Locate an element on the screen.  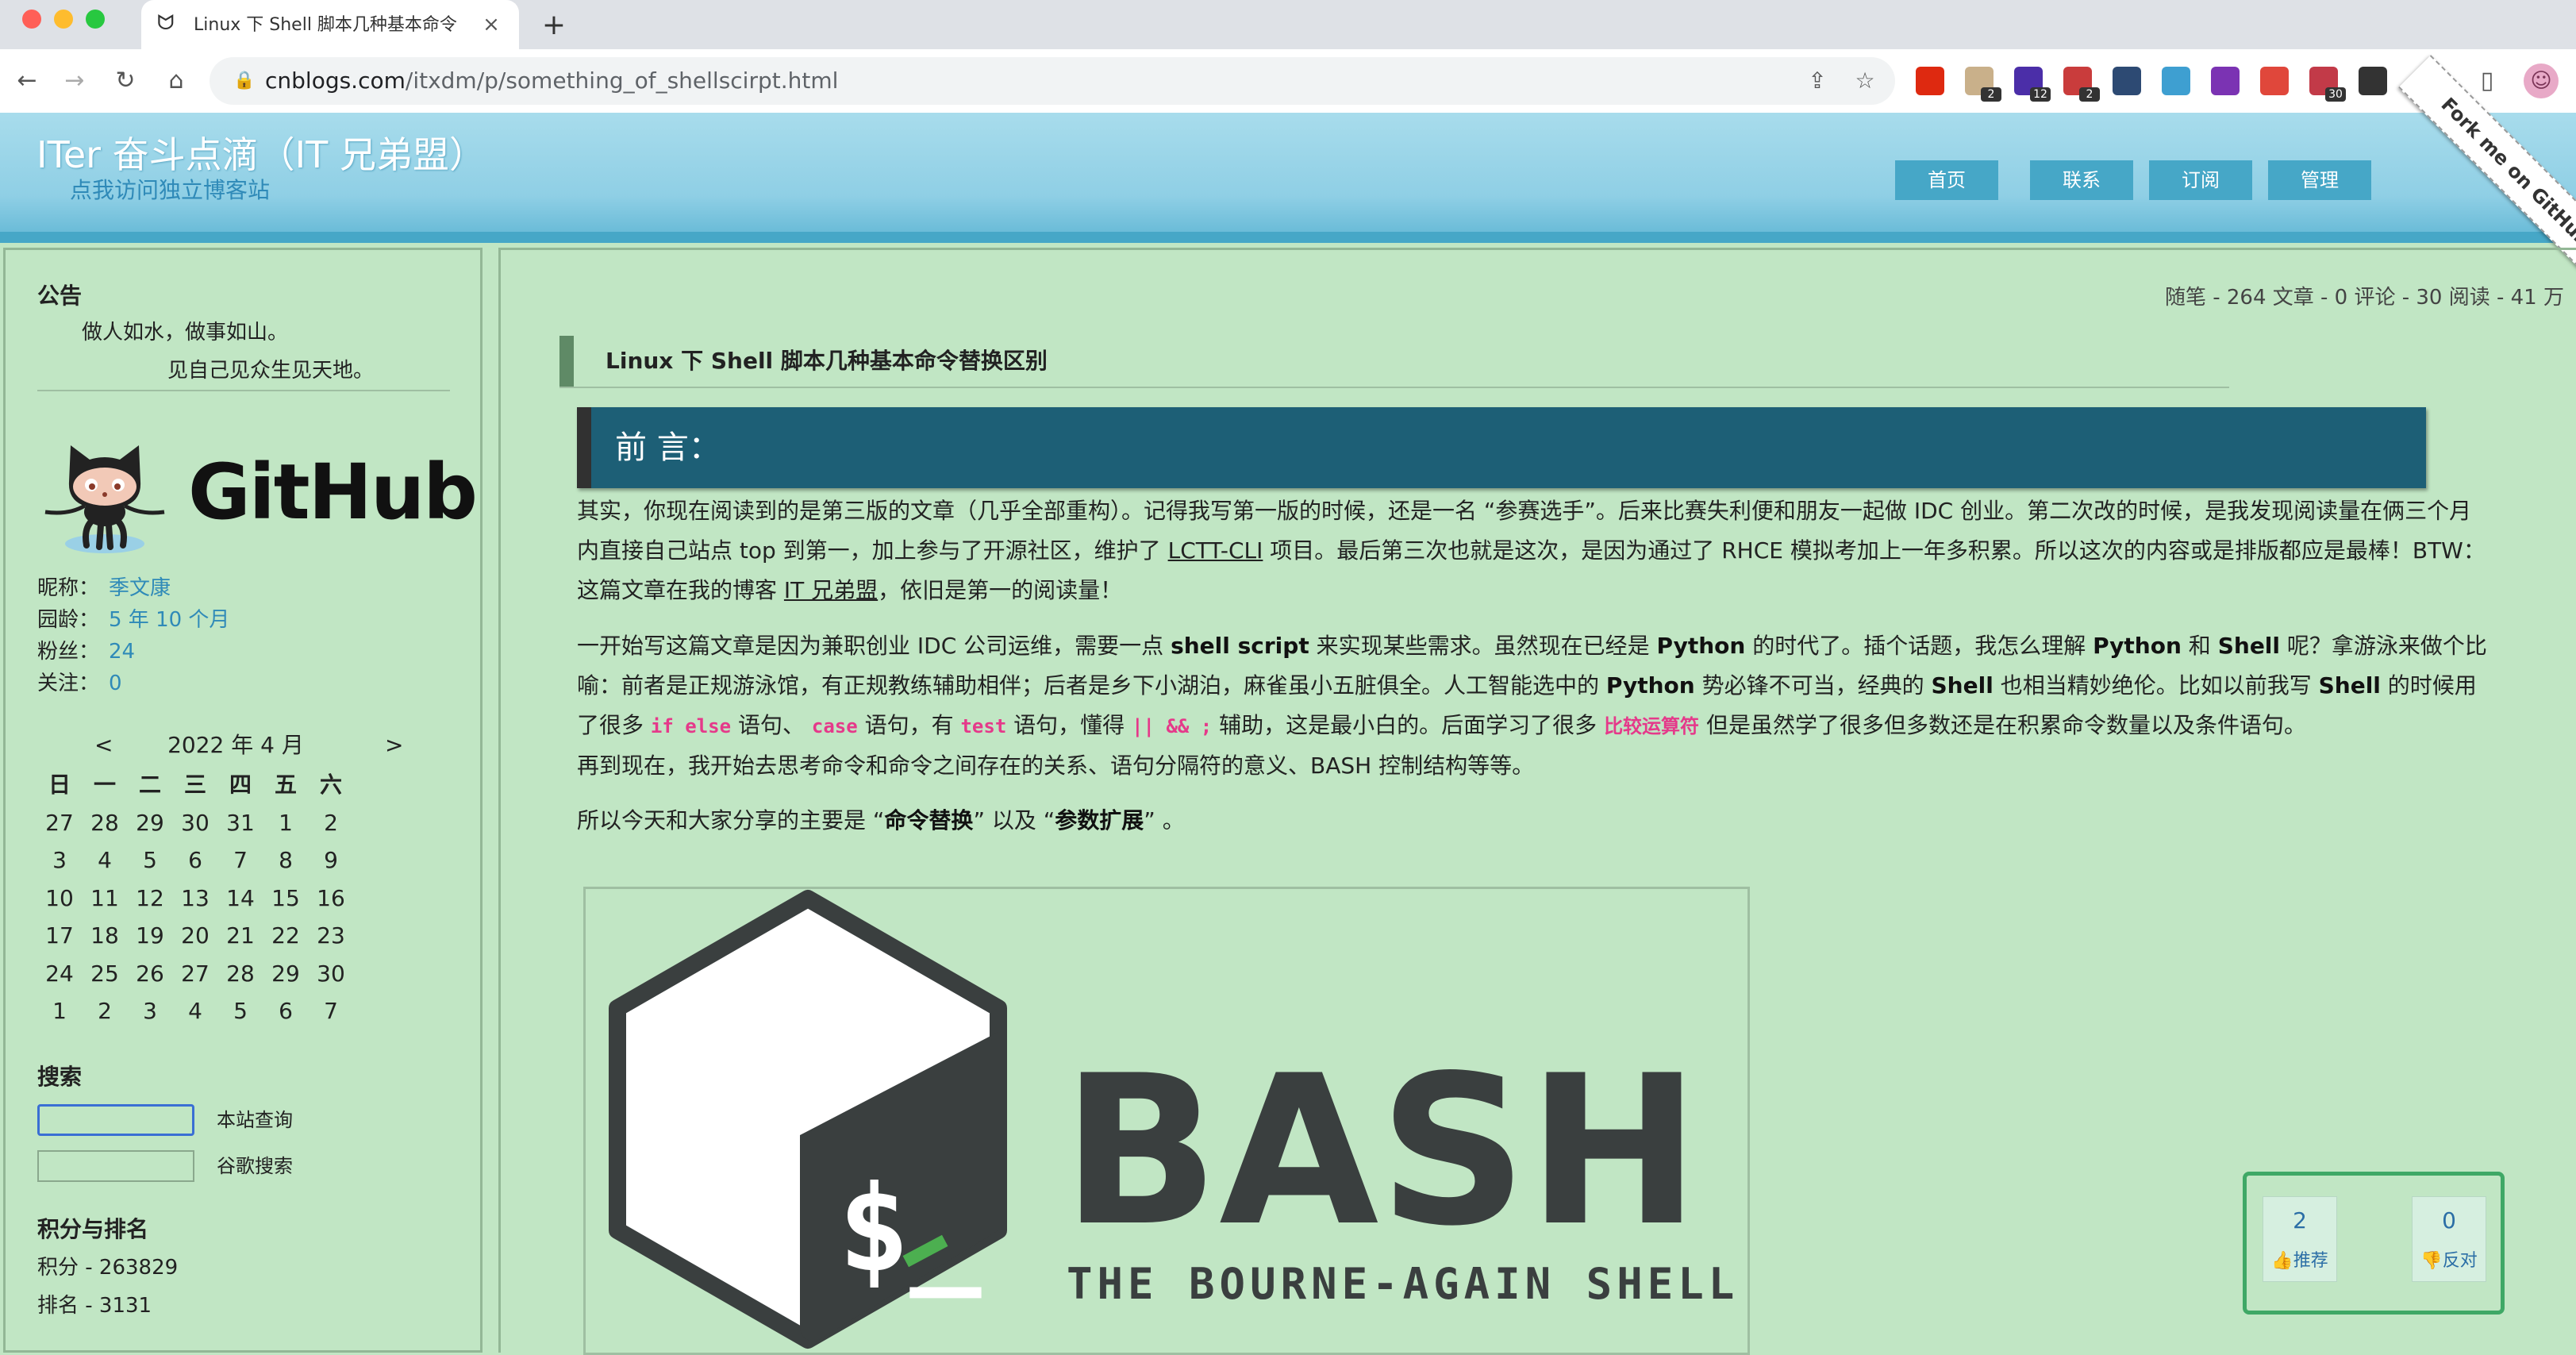
calendar-day: 14 is located at coordinates (241, 899).